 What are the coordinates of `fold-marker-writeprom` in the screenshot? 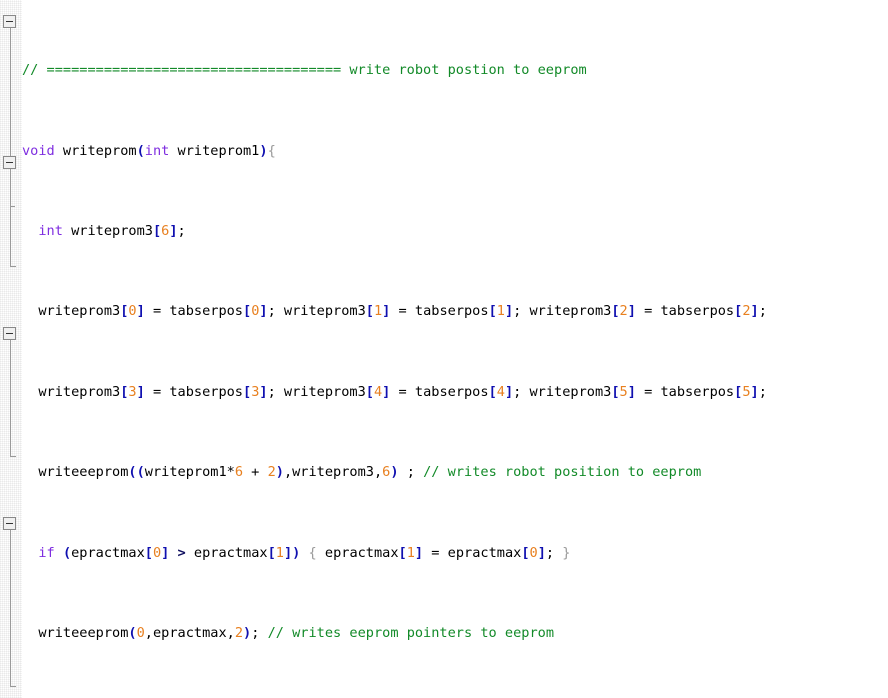 It's located at (9, 21).